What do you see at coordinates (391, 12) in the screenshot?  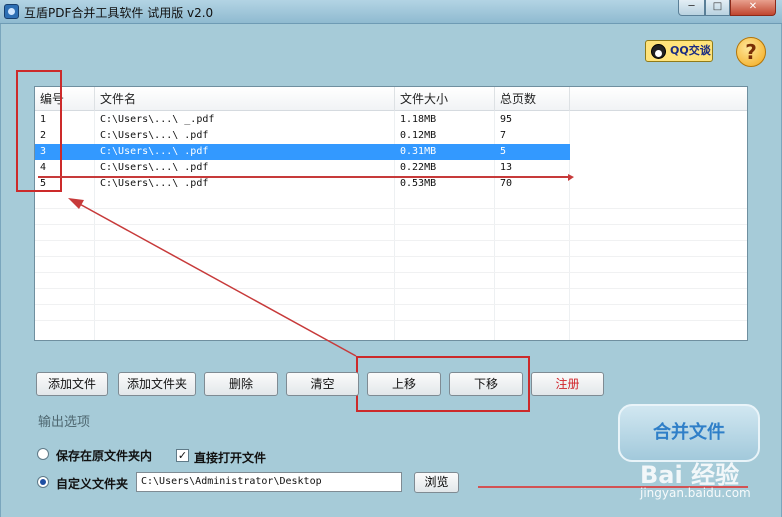 I see `title-bar: 互盾PDF合并工具软件 试用版 v2.0 ─ □ ✕` at bounding box center [391, 12].